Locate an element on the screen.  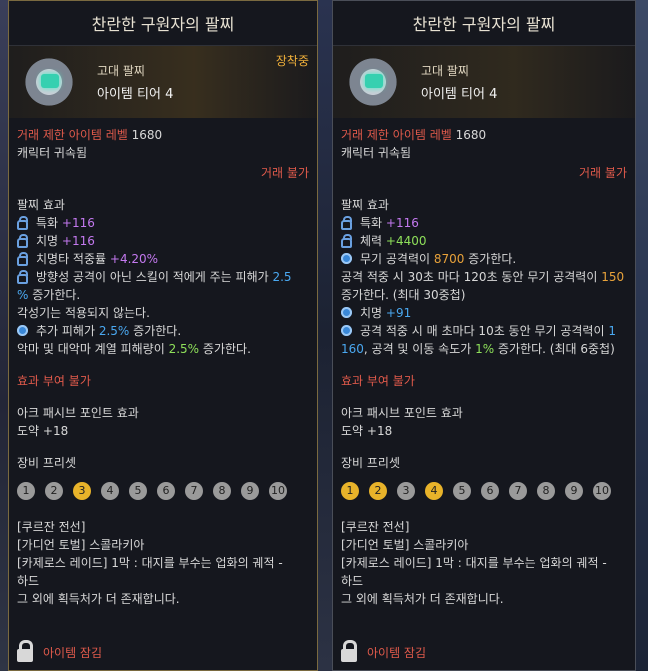
effect-unit: % is located at coordinates (23, 295).